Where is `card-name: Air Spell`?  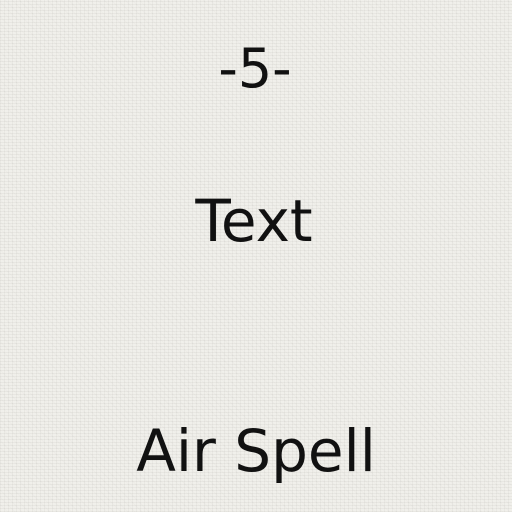 card-name: Air Spell is located at coordinates (256, 451).